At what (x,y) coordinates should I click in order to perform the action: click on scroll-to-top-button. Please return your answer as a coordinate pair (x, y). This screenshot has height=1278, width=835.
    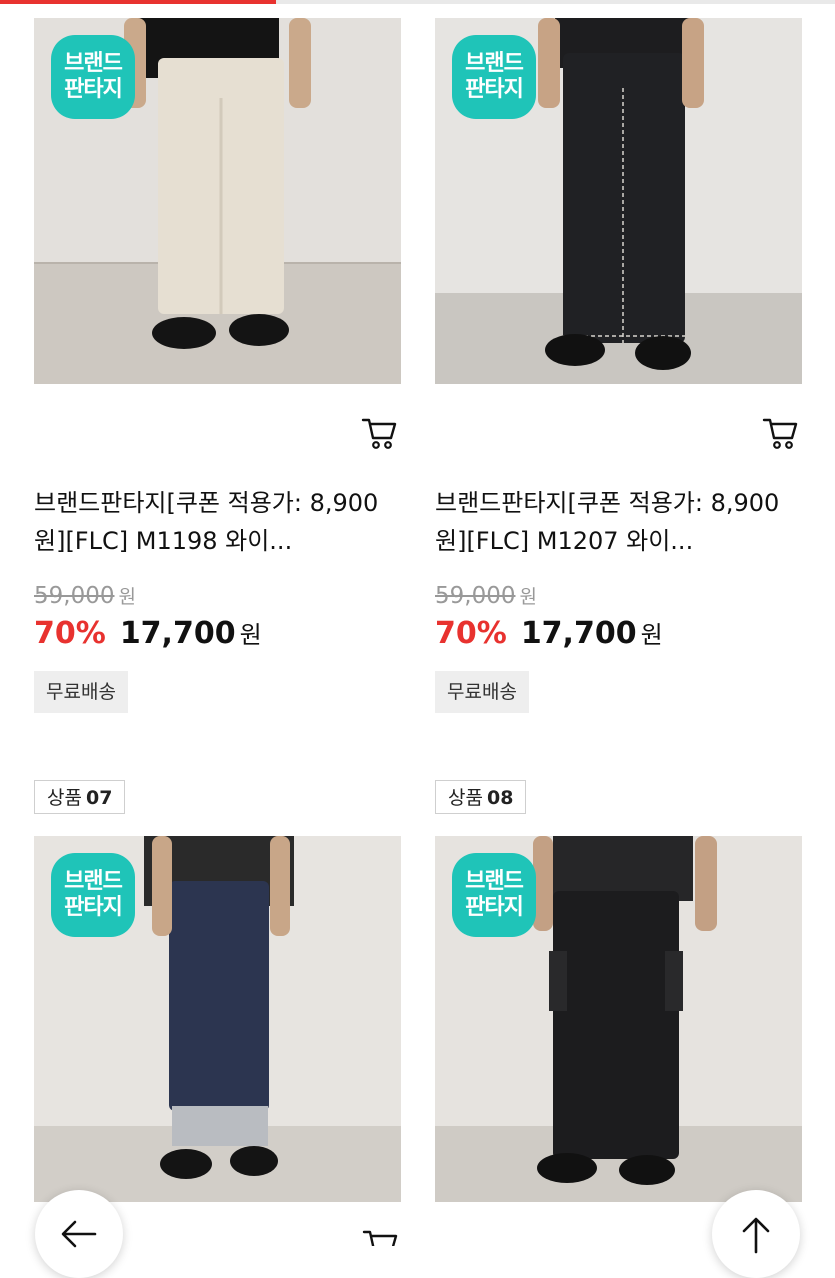
    Looking at the image, I should click on (756, 1234).